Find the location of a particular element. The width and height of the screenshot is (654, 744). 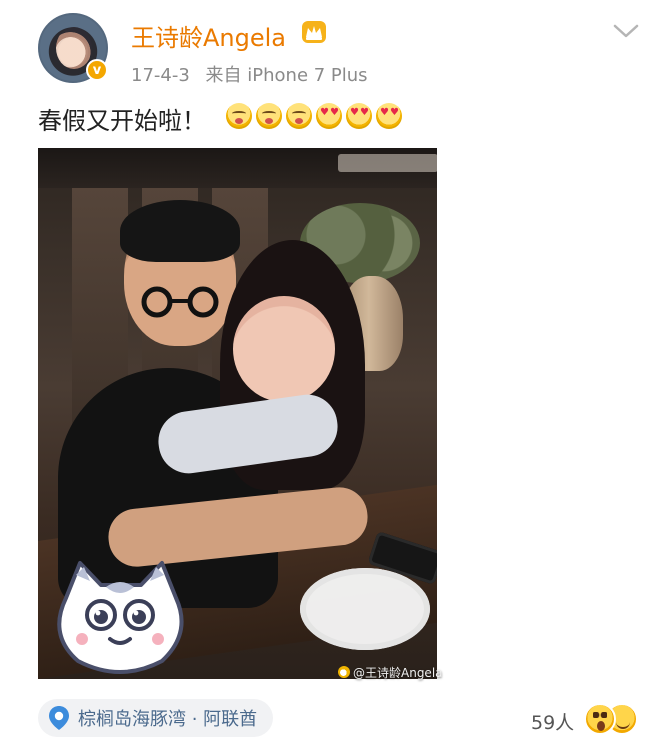

photo-man-hair is located at coordinates (180, 231).